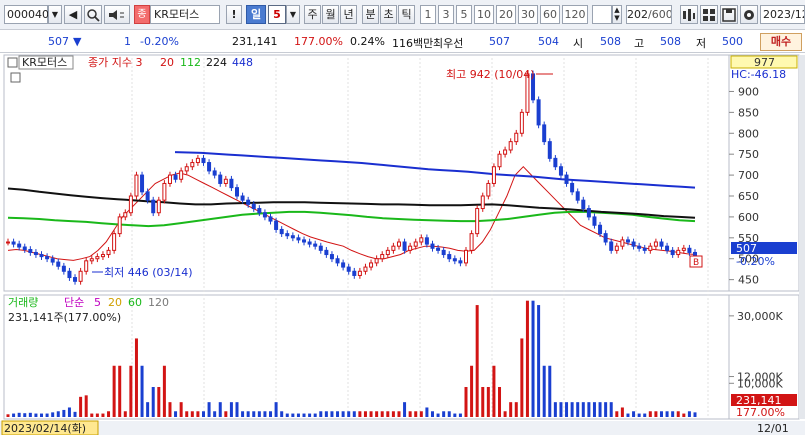 The height and width of the screenshot is (435, 805). Describe the element at coordinates (749, 14) in the screenshot. I see `gear-icon` at that location.